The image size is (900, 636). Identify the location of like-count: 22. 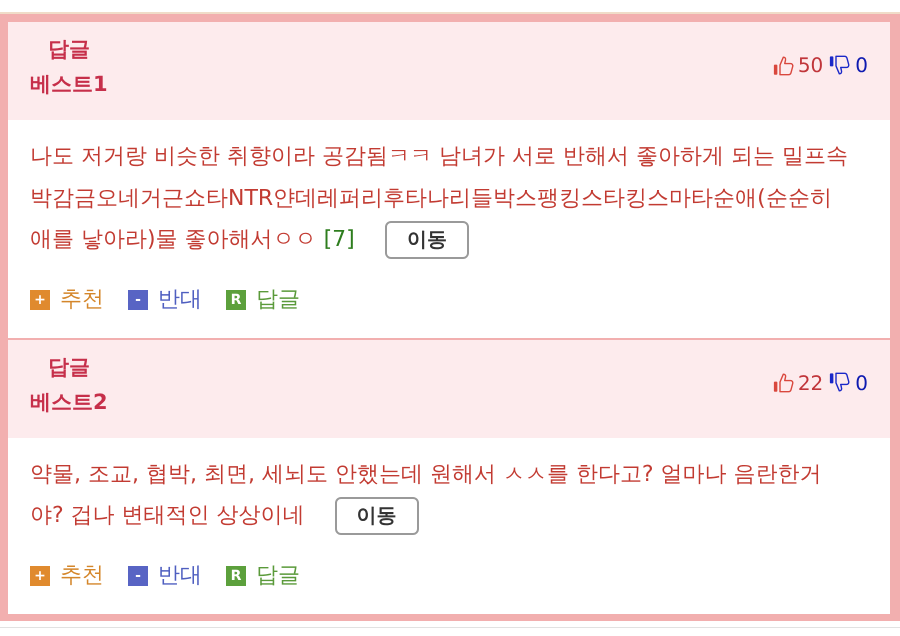
(811, 382).